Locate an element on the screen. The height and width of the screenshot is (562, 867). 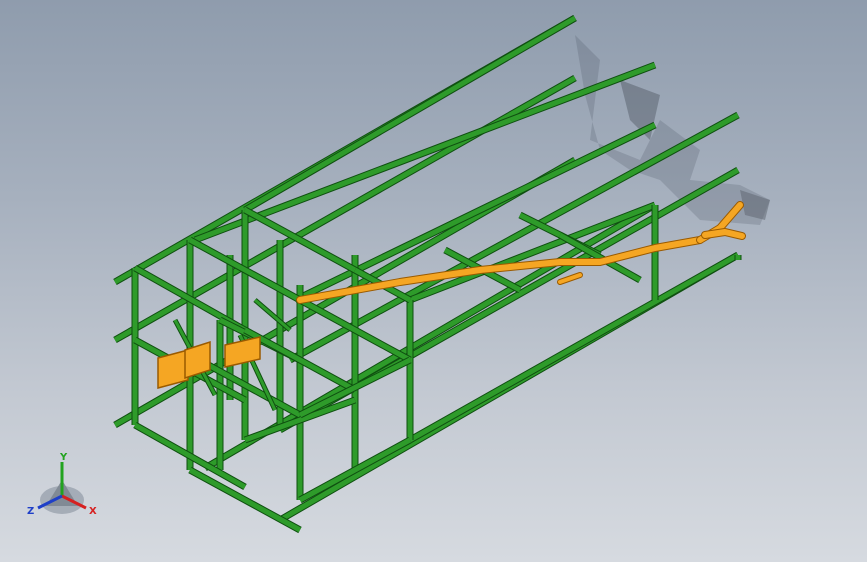
coordinate-triad: Y X Z is located at coordinates (62, 484).